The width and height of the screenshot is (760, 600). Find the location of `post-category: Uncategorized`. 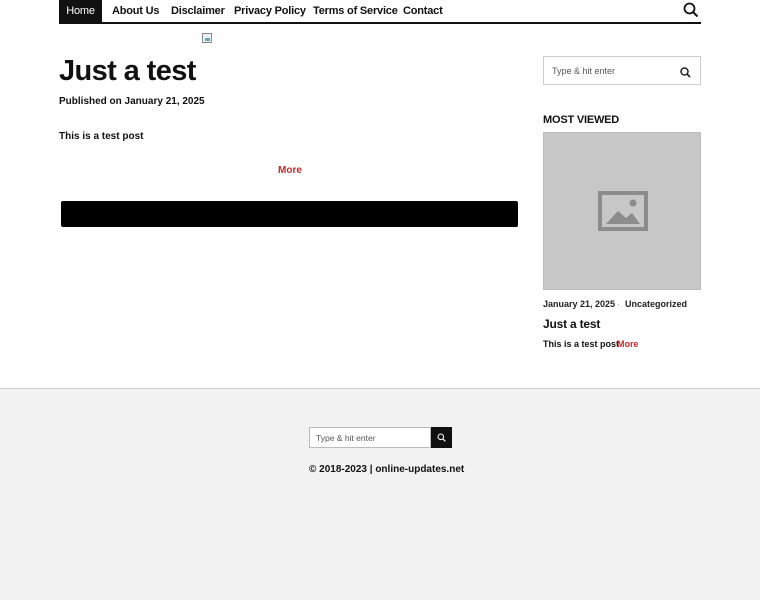

post-category: Uncategorized is located at coordinates (656, 304).